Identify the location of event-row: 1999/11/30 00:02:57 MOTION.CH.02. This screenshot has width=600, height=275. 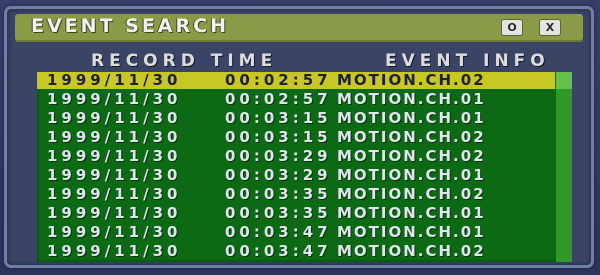
(296, 80).